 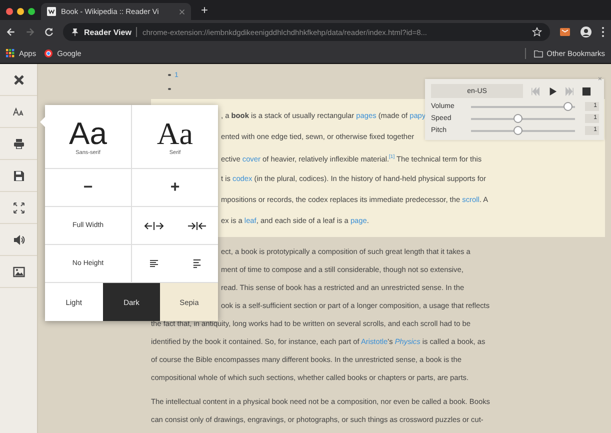 What do you see at coordinates (18, 240) in the screenshot?
I see `speaker-icon` at bounding box center [18, 240].